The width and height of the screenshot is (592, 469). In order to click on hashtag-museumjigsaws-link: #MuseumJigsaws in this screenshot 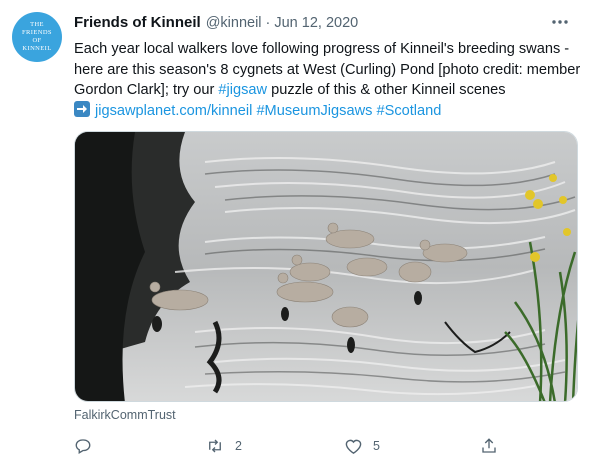, I will do `click(314, 111)`.